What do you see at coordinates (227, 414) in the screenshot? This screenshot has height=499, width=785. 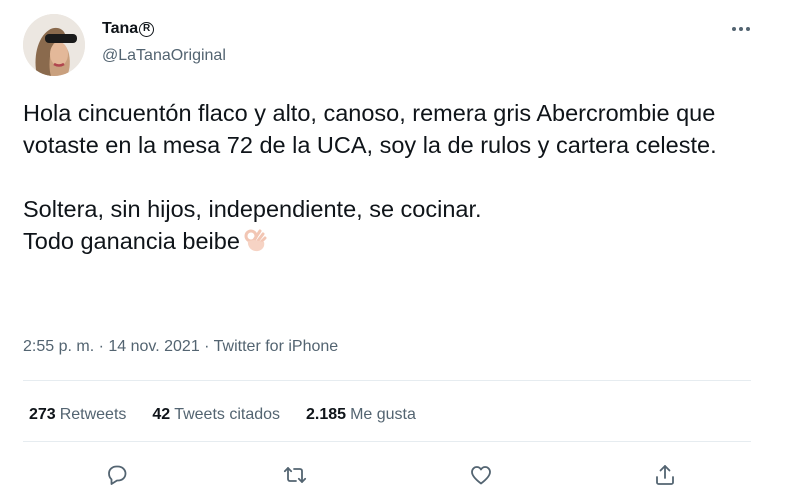 I see `quotes-label: Tweets citados` at bounding box center [227, 414].